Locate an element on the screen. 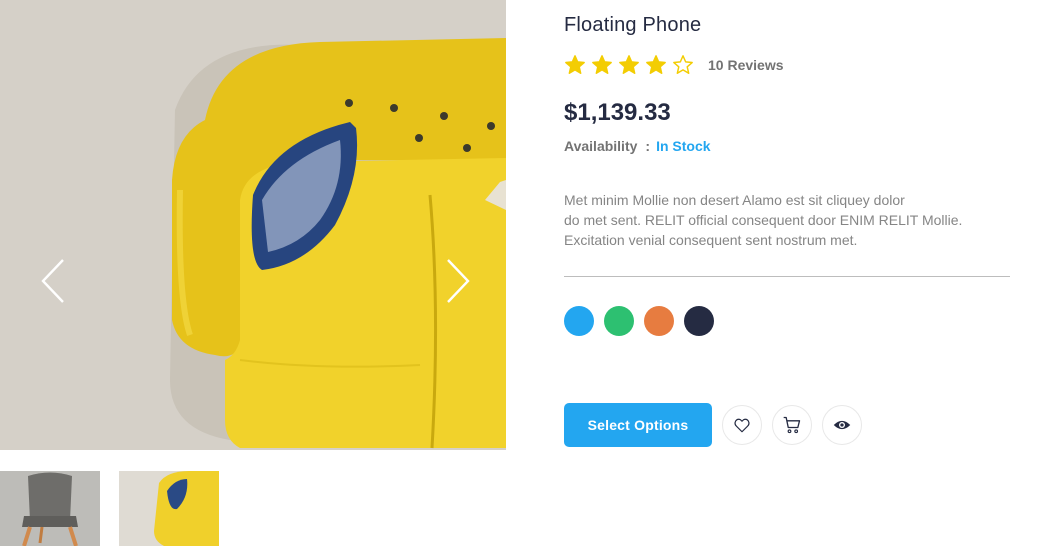  select-options-button: Select Options is located at coordinates (638, 425).